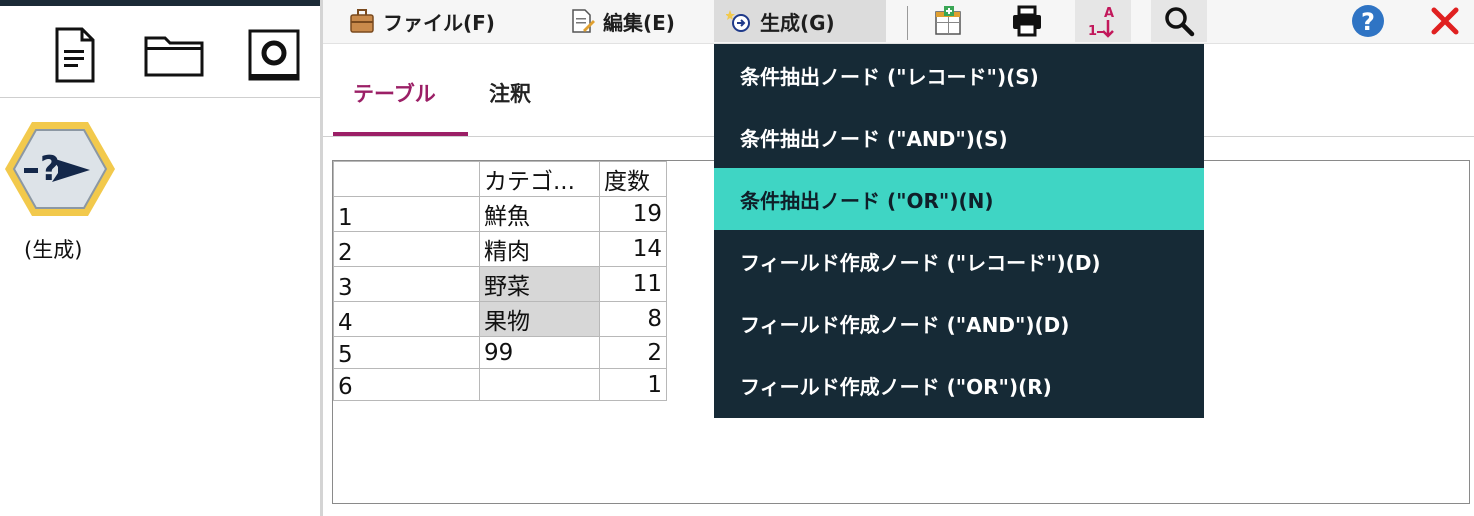 The image size is (1474, 516). I want to click on node-label: (生成), so click(53, 250).